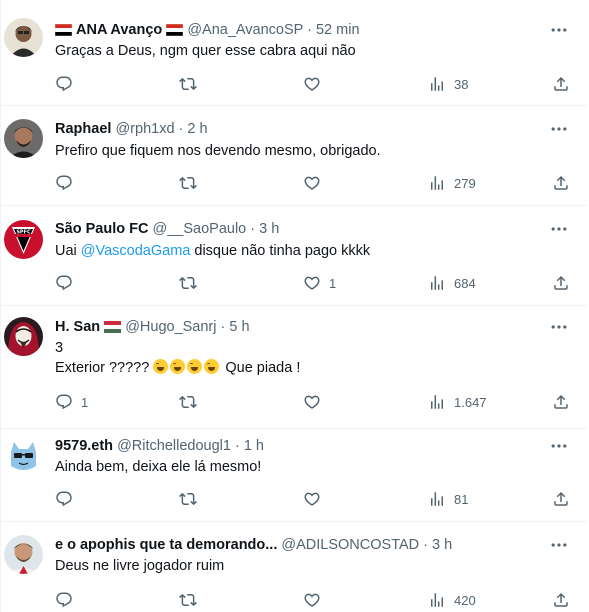  What do you see at coordinates (101, 229) in the screenshot?
I see `display-name: São Paulo FC` at bounding box center [101, 229].